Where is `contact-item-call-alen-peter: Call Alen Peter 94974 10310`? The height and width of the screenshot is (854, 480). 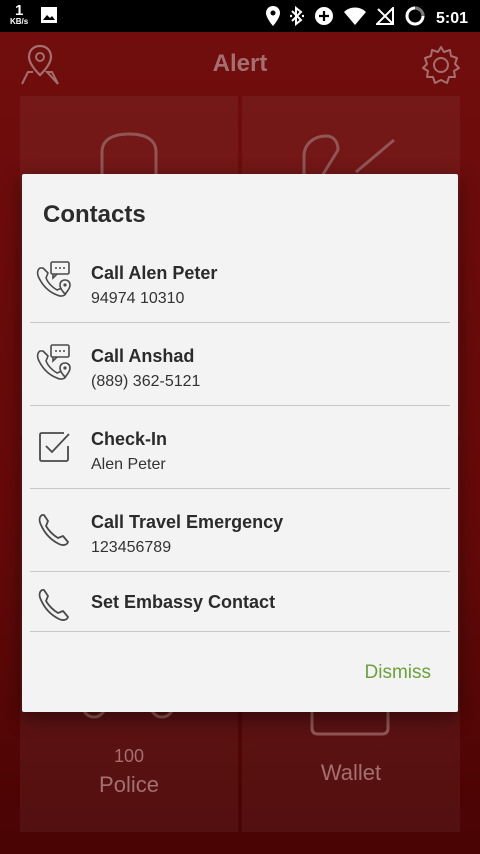
contact-item-call-alen-peter: Call Alen Peter 94974 10310 is located at coordinates (240, 281).